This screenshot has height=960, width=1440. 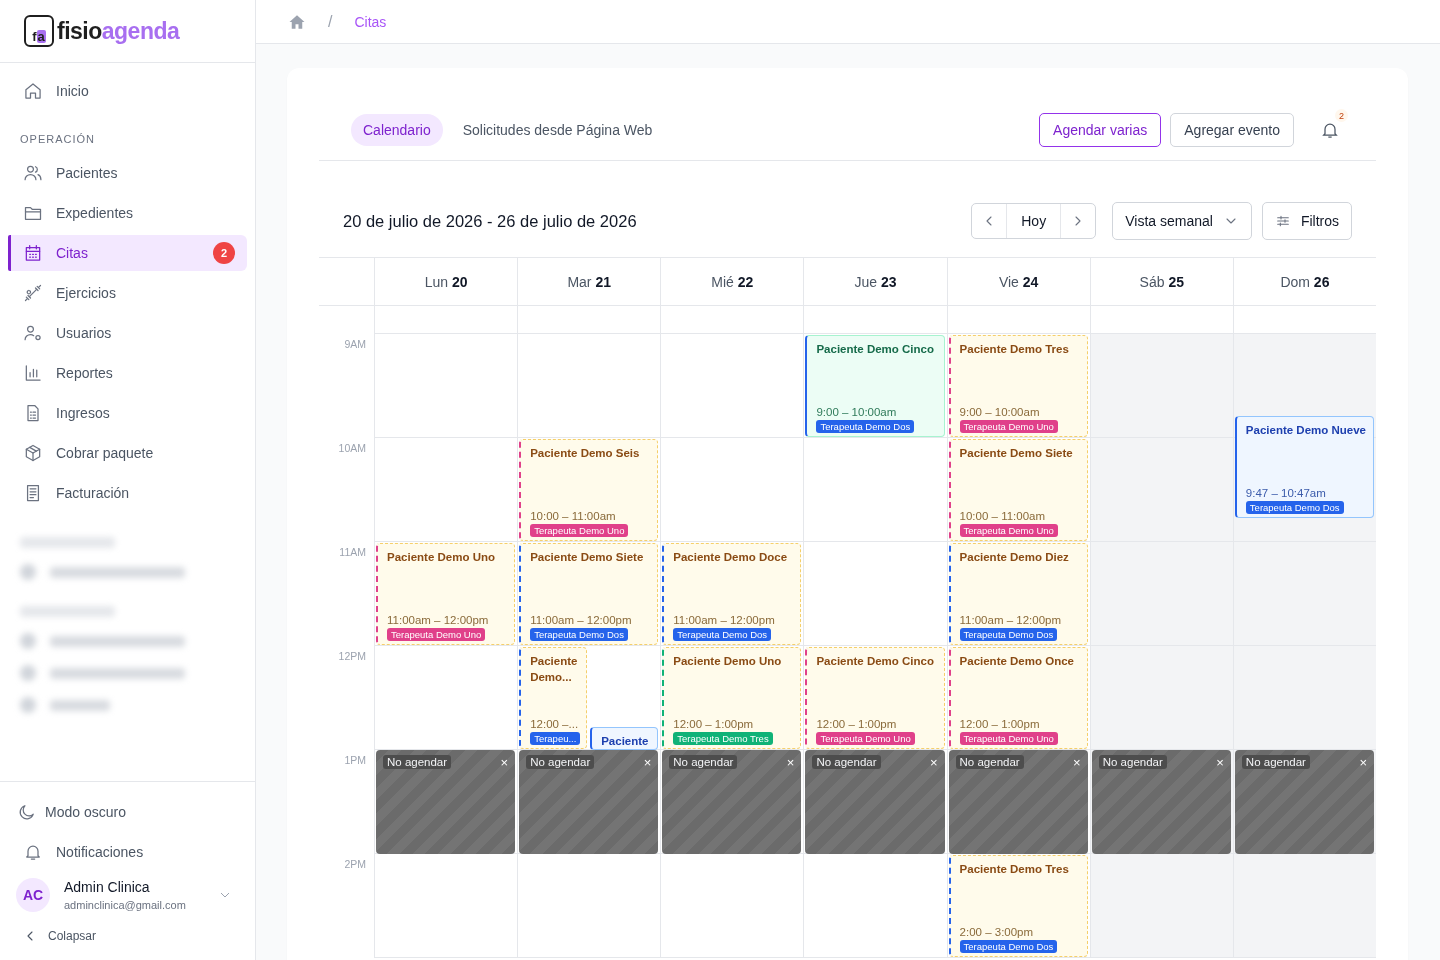 I want to click on day-header: Mié 22, so click(x=732, y=281).